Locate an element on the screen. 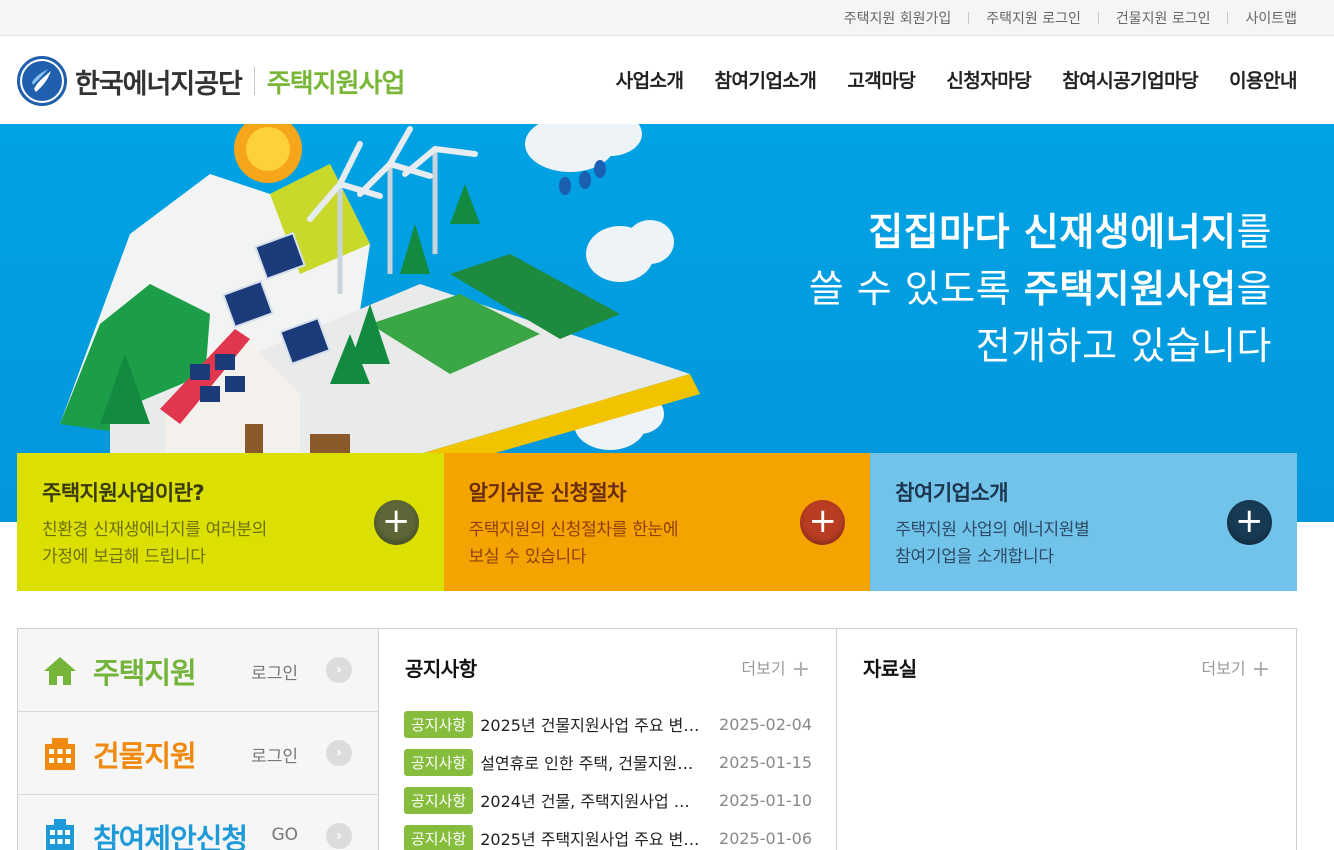 The width and height of the screenshot is (1334, 850). list-item: 공지사항 2025년 주택지원사업 주요 변경사항 2025-01-06 is located at coordinates (608, 834).